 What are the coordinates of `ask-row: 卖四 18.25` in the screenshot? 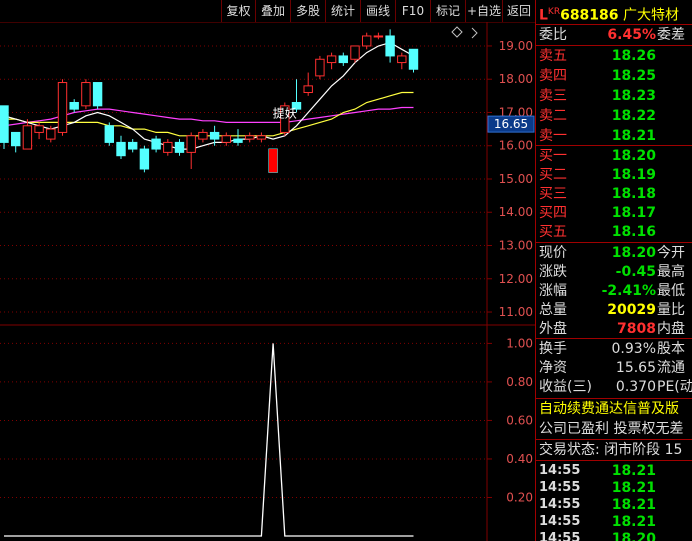 It's located at (615, 76).